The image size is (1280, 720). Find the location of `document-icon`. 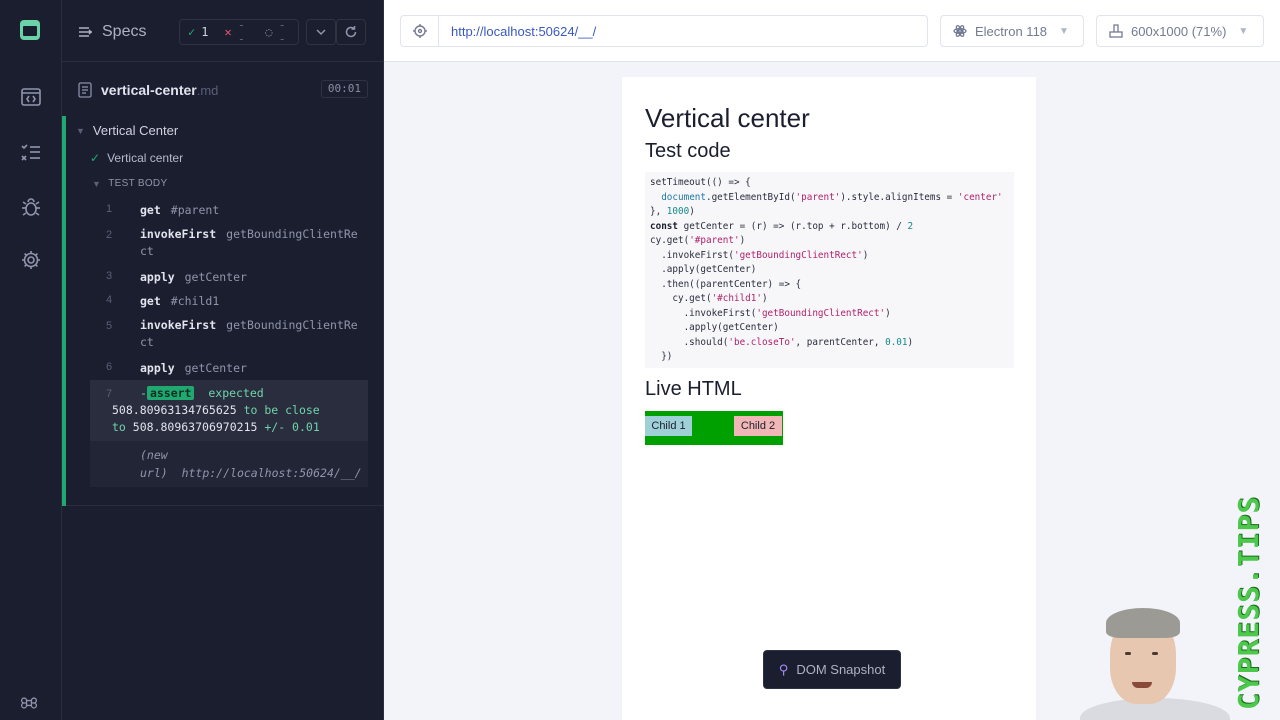

document-icon is located at coordinates (85, 90).